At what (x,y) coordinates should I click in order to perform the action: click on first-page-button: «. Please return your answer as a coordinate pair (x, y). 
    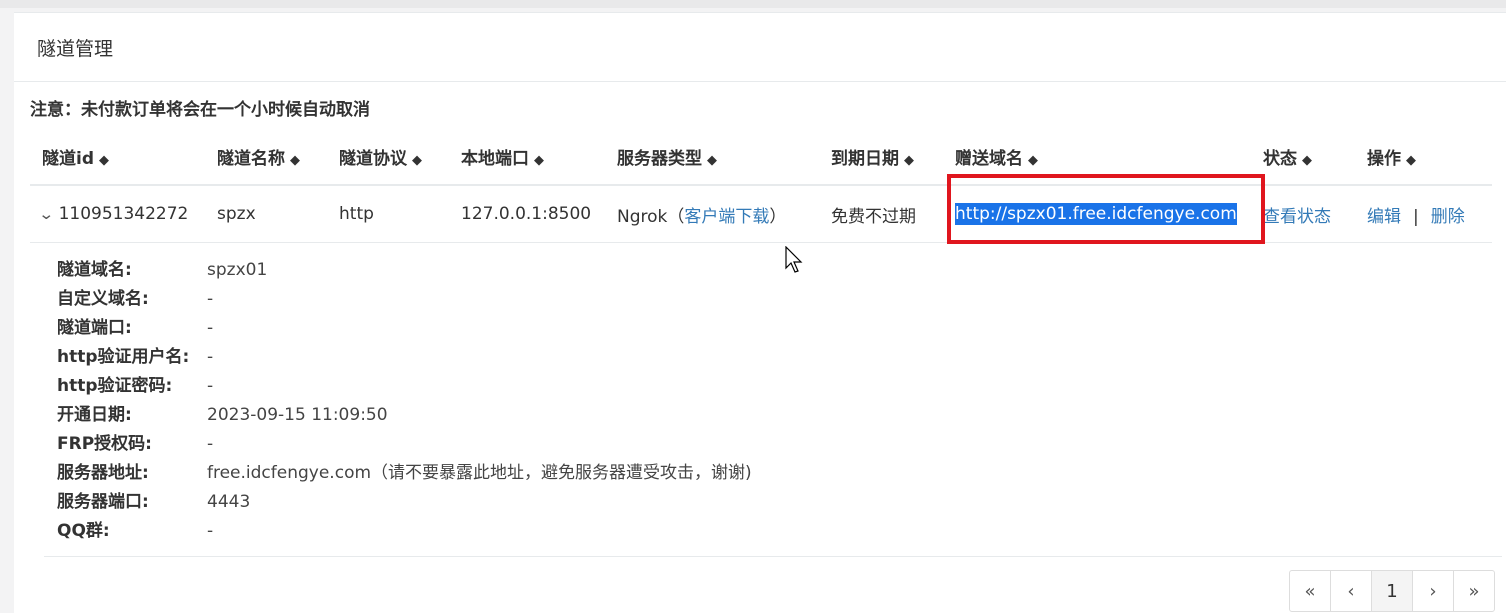
    Looking at the image, I should click on (1310, 591).